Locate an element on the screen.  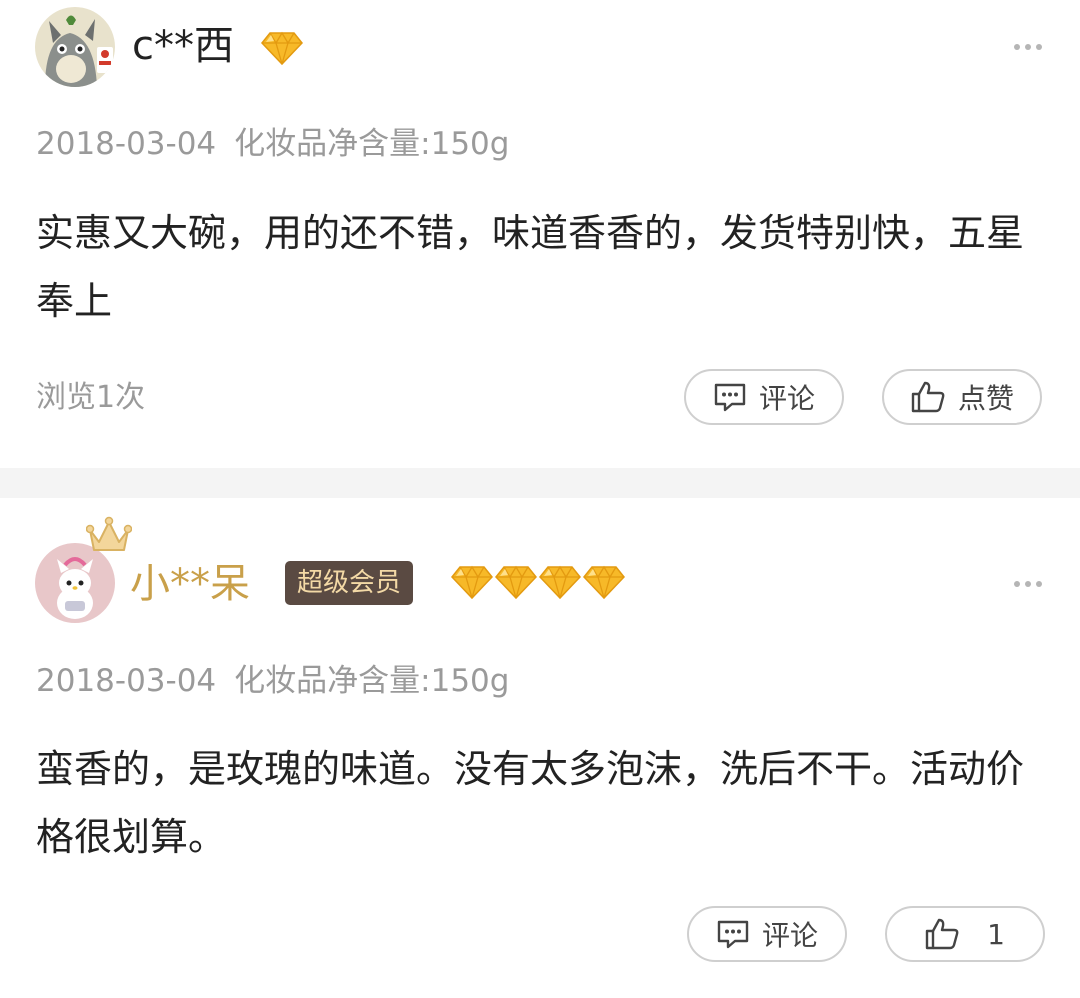
like-count: 1 is located at coordinates (996, 934).